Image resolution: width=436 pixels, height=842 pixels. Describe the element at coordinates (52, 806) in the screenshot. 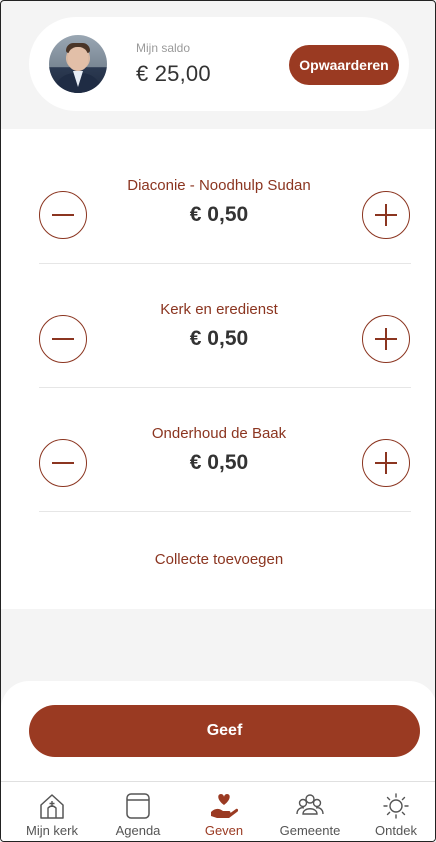

I see `church-home-icon` at that location.